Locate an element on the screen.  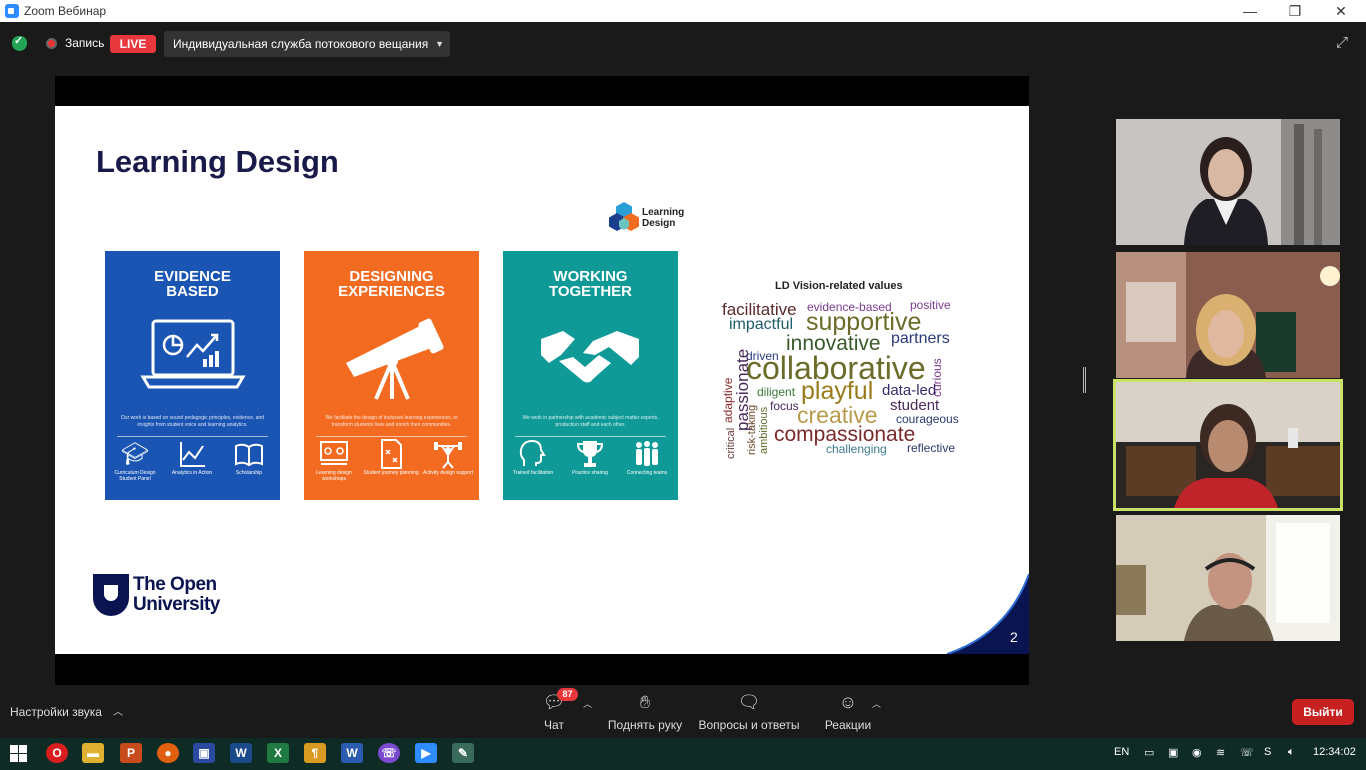
leave-button: Выйти is located at coordinates (1323, 712).